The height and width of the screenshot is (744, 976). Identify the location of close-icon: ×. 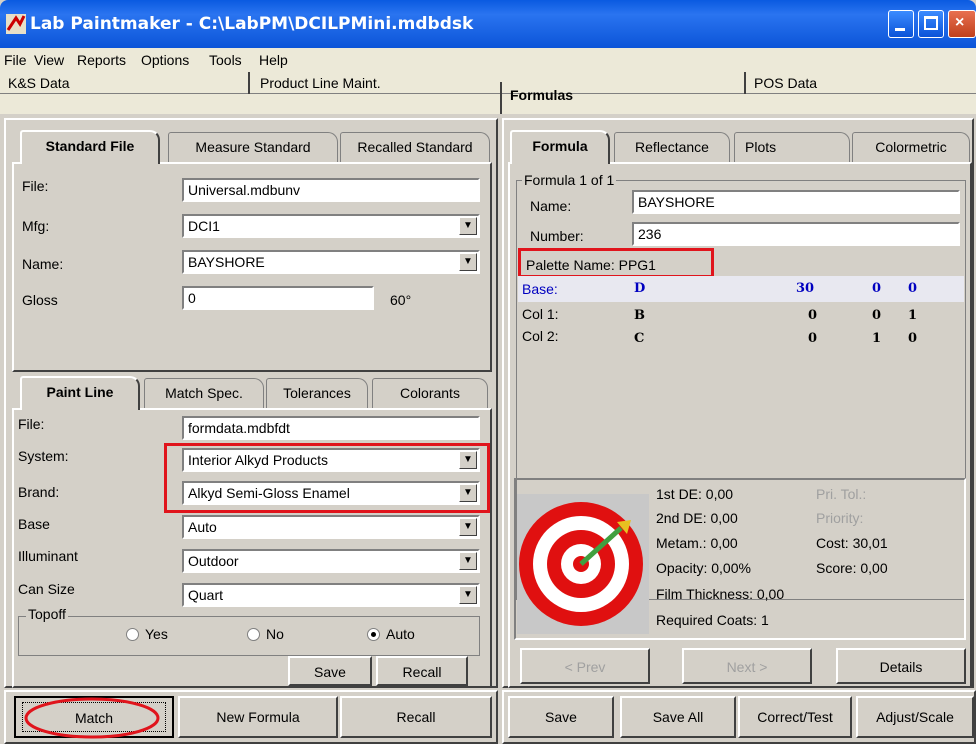
(960, 22).